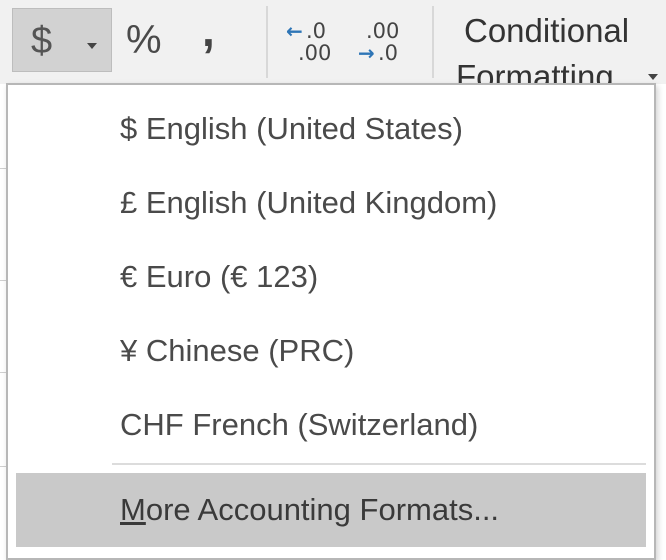 Image resolution: width=666 pixels, height=560 pixels. Describe the element at coordinates (379, 464) in the screenshot. I see `menu-separator` at that location.